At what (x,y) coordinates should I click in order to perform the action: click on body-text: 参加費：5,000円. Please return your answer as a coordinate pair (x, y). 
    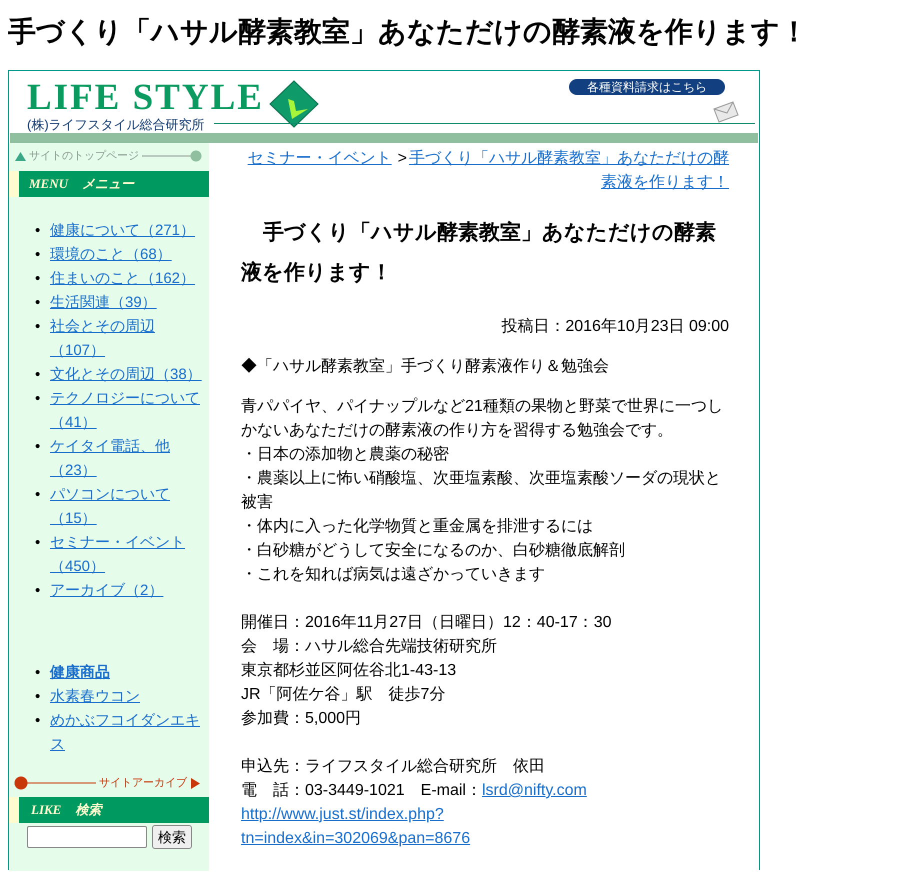
    Looking at the image, I should click on (301, 718).